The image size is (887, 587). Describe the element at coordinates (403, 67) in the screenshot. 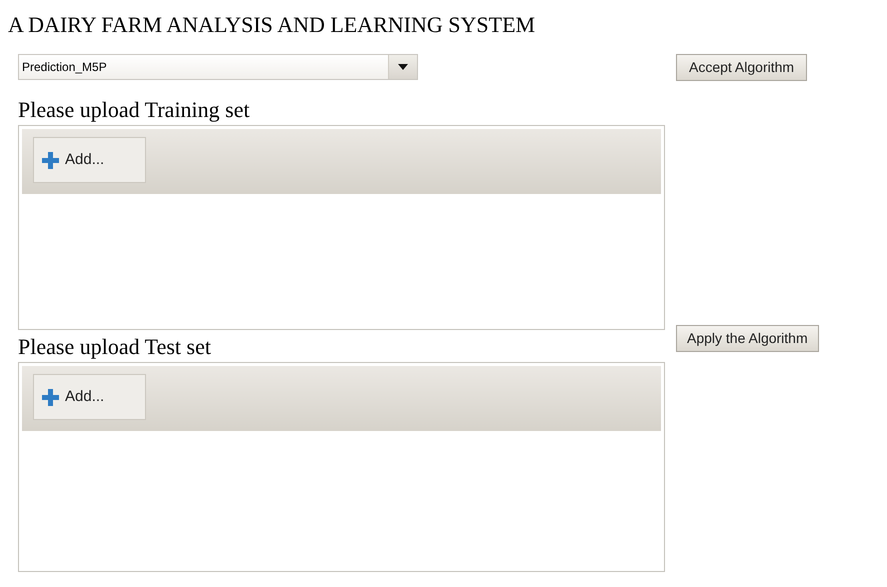

I see `caret-icon` at that location.